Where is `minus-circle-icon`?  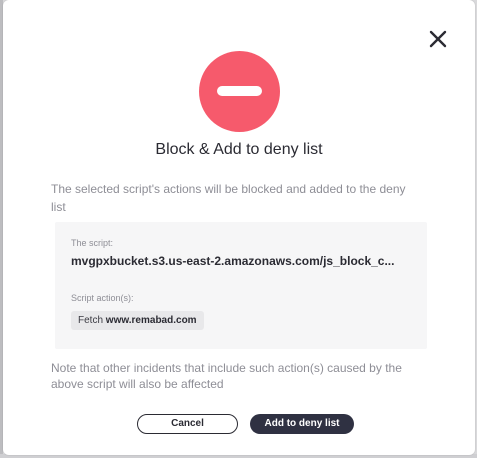
minus-circle-icon is located at coordinates (239, 91).